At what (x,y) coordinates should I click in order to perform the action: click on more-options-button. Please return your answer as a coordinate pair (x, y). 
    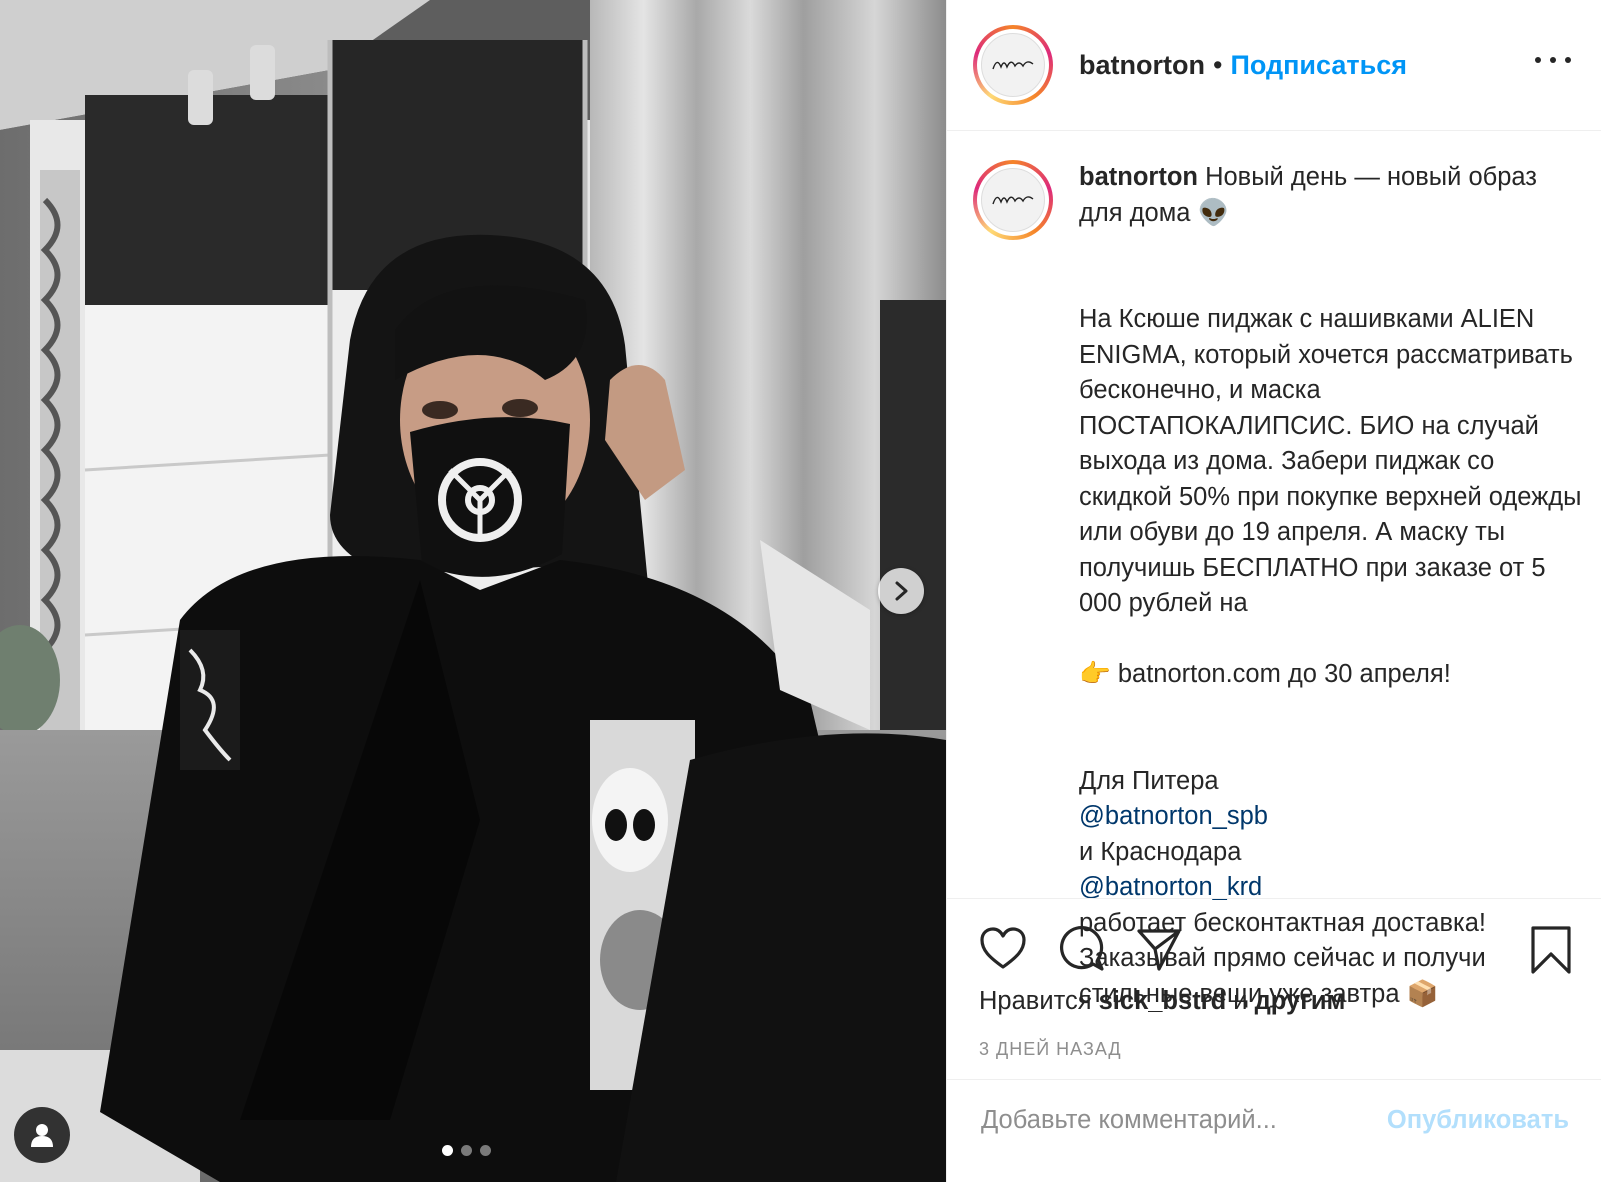
    Looking at the image, I should click on (1553, 60).